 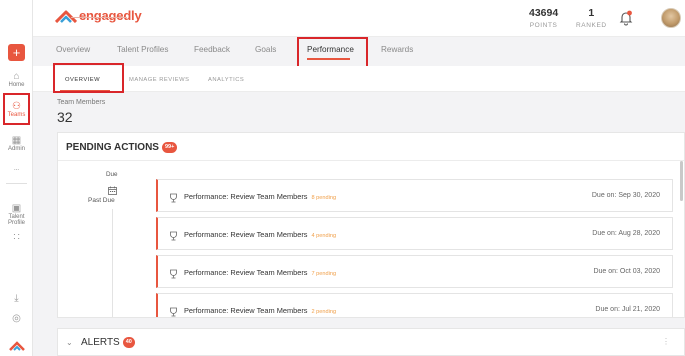 What do you see at coordinates (73, 49) in the screenshot?
I see `tab-overview: Overview` at bounding box center [73, 49].